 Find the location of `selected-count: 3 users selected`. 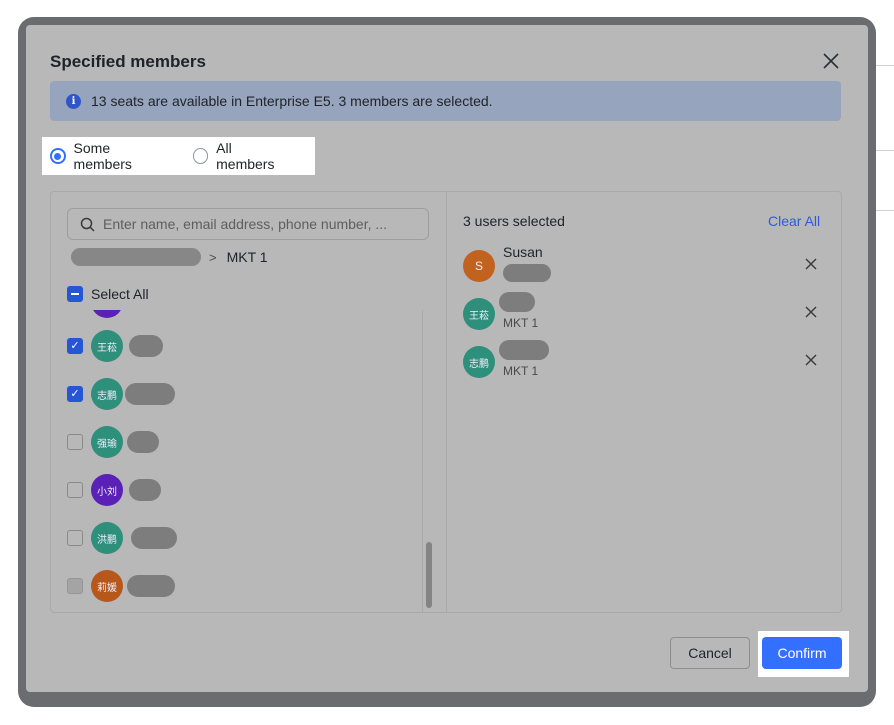

selected-count: 3 users selected is located at coordinates (514, 221).